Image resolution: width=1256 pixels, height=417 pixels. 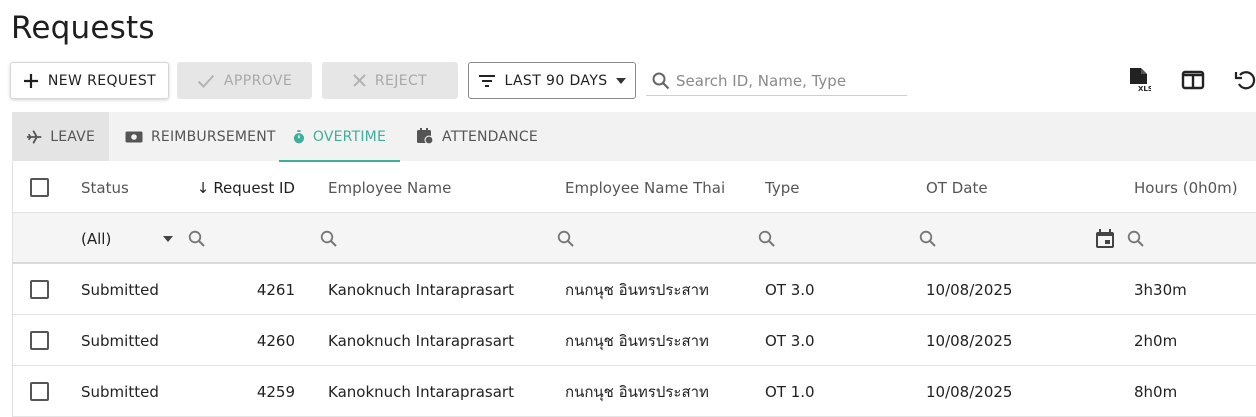 I want to click on tab-overtime-label: OVERTIME, so click(x=349, y=136).